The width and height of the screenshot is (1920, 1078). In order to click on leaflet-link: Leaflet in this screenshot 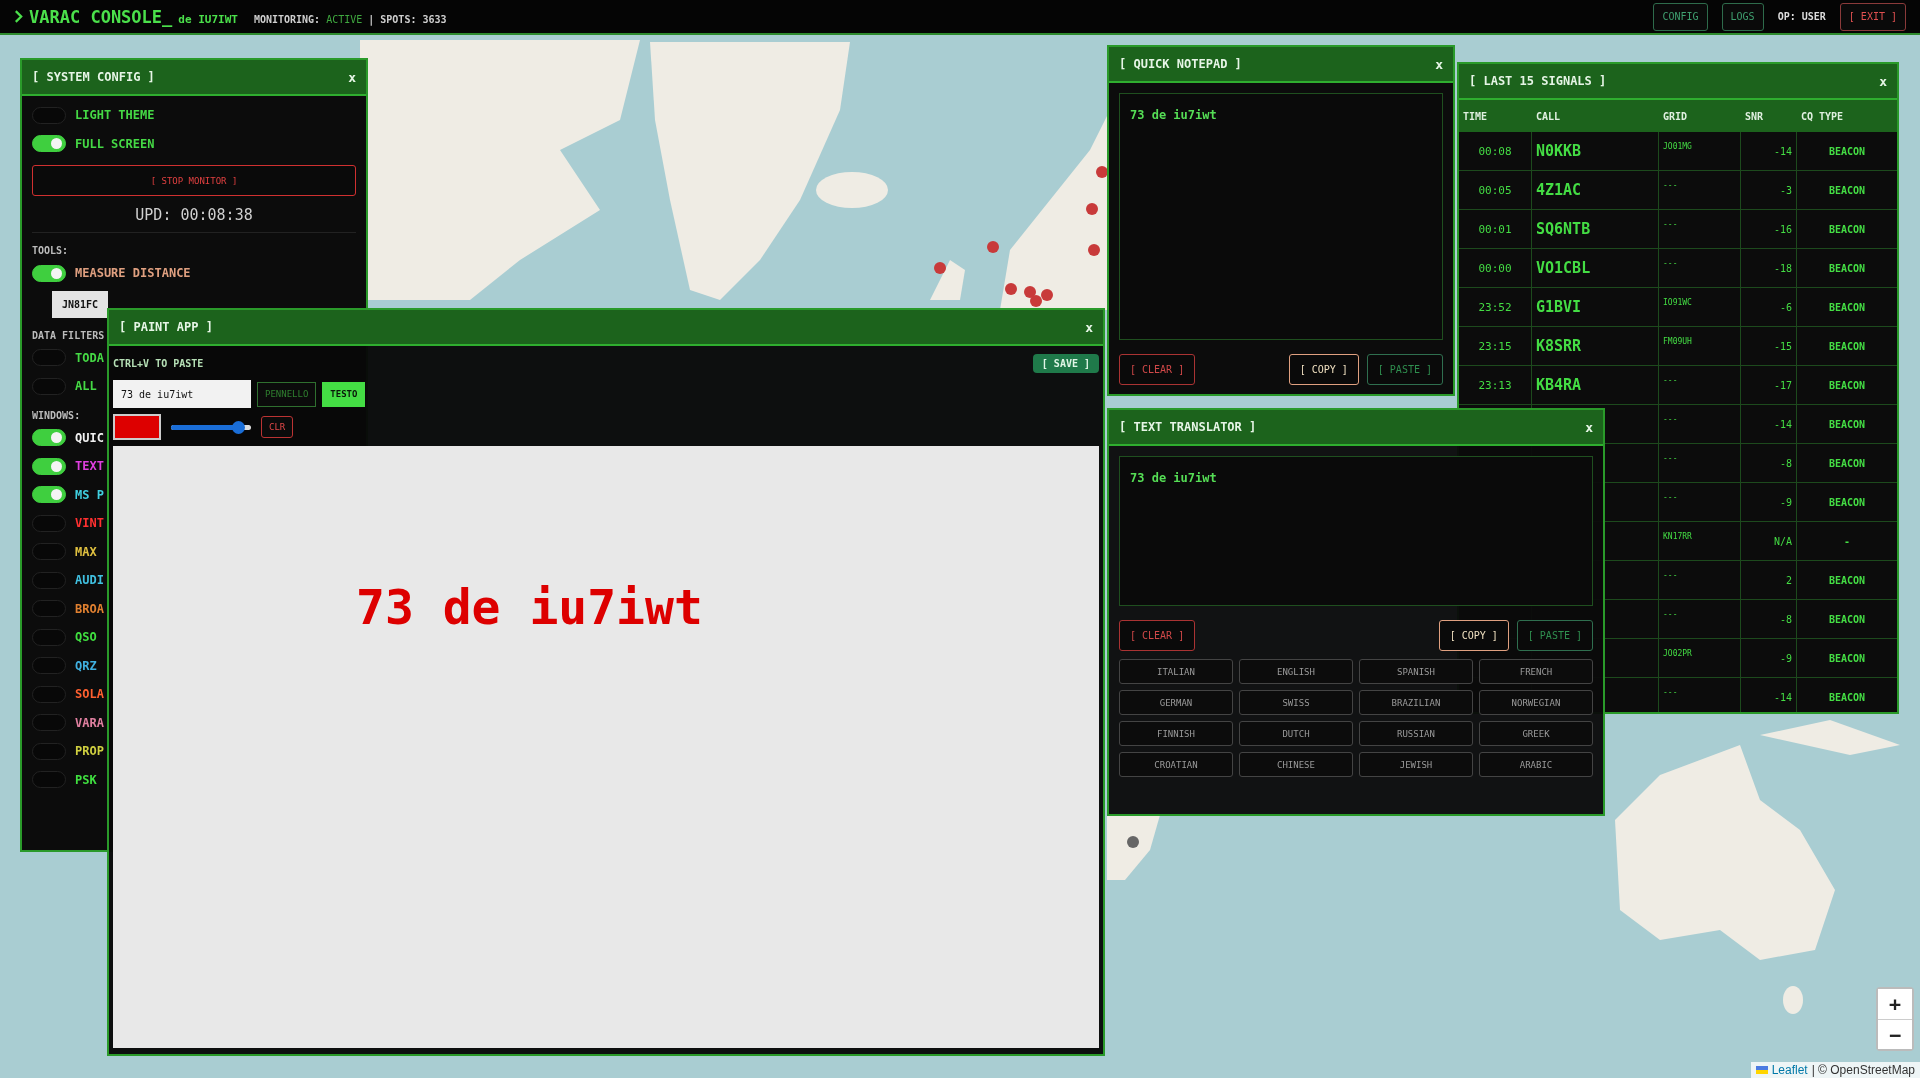, I will do `click(1789, 1070)`.